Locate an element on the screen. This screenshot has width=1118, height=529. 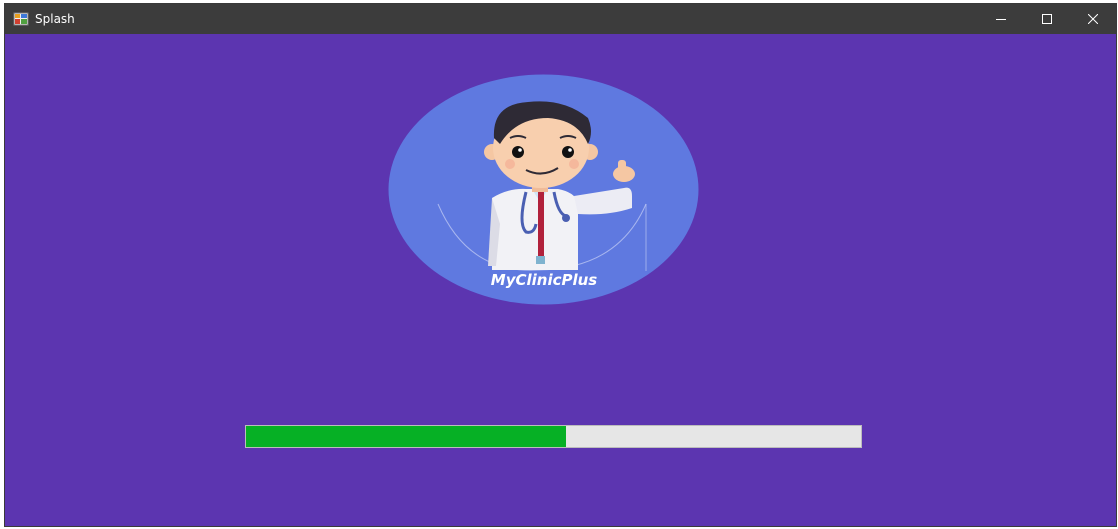
window-controls is located at coordinates (1047, 19).